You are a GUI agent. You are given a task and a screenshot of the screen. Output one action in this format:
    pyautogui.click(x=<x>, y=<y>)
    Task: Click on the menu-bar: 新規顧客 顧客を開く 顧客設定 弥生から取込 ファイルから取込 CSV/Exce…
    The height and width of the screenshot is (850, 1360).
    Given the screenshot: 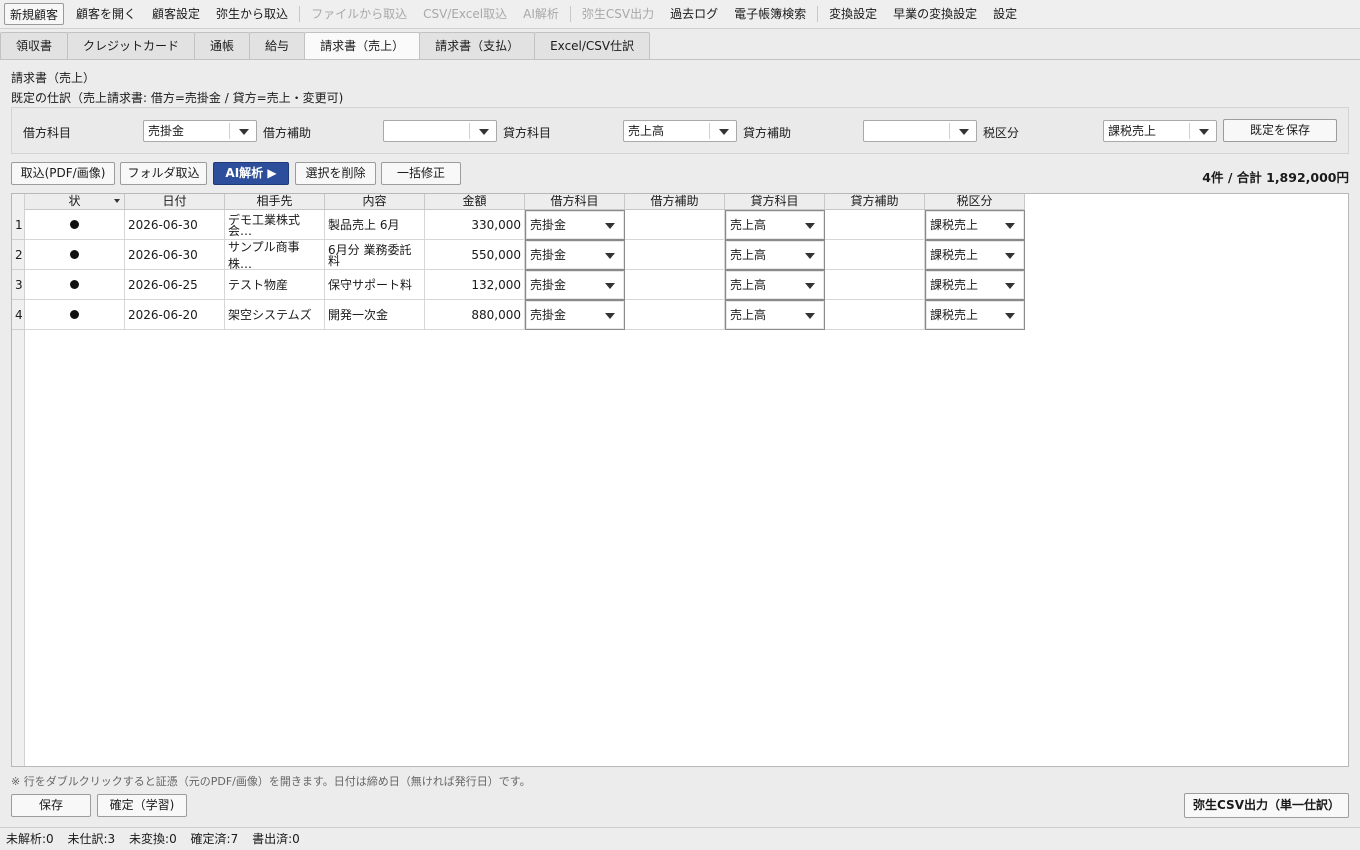 What is the action you would take?
    pyautogui.click(x=680, y=14)
    